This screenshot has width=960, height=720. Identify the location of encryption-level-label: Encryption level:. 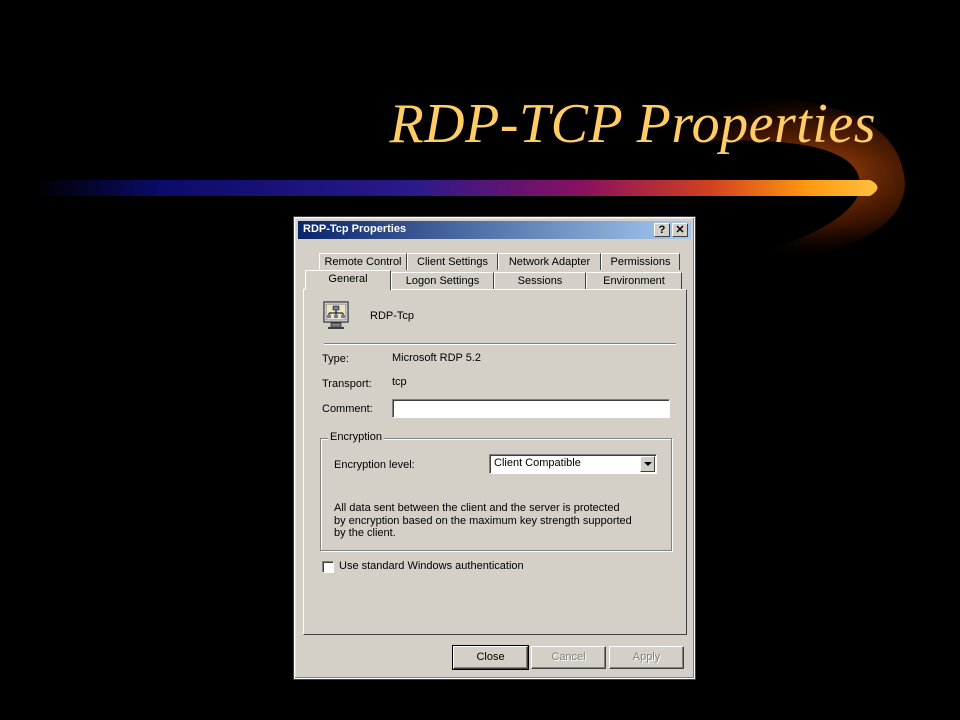
(374, 465).